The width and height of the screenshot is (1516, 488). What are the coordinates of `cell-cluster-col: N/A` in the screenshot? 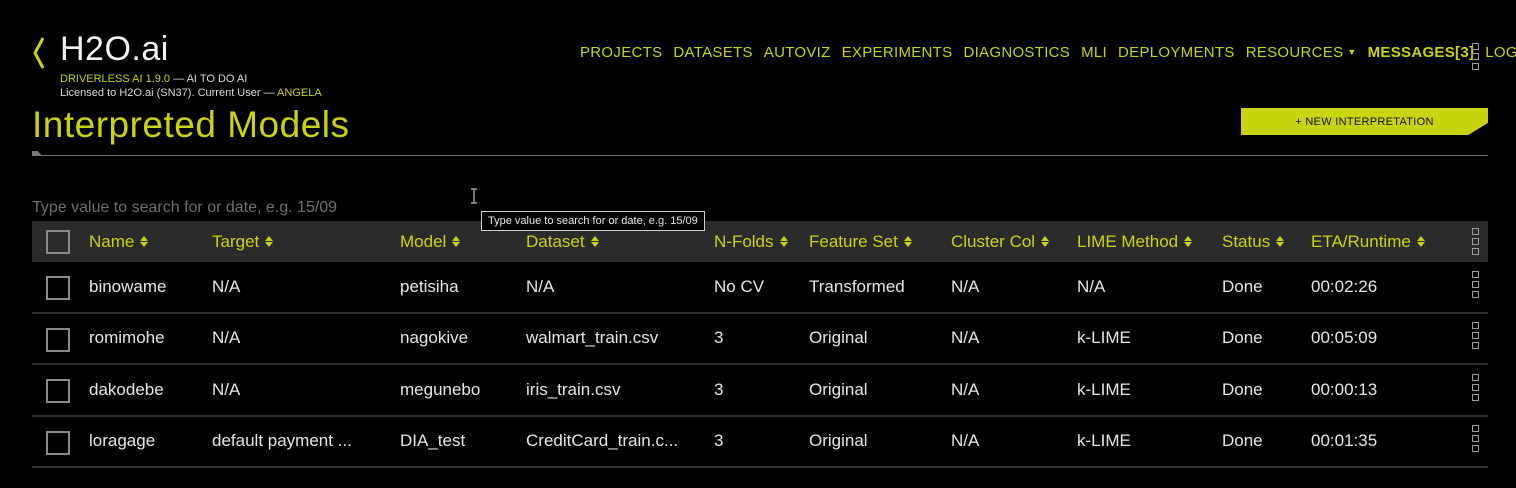 It's located at (965, 337).